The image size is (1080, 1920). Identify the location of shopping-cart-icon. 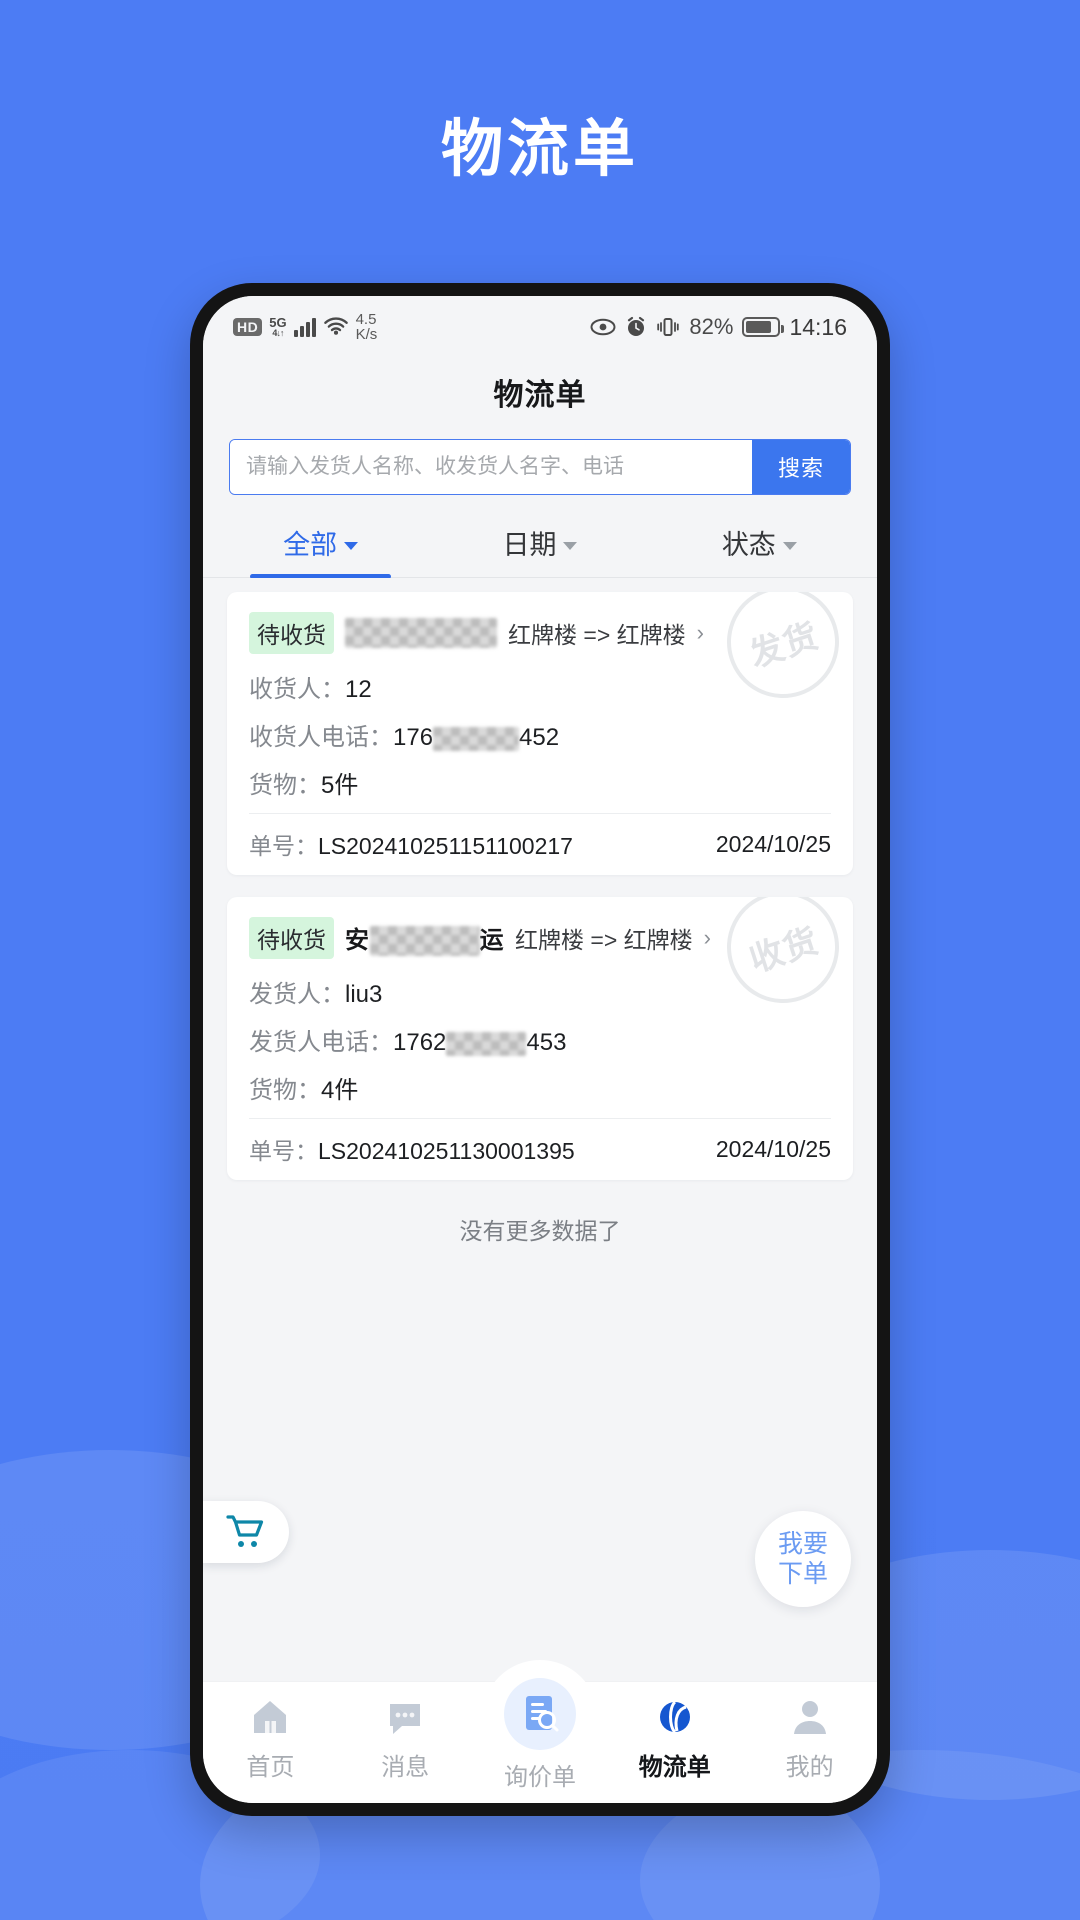
(245, 1531).